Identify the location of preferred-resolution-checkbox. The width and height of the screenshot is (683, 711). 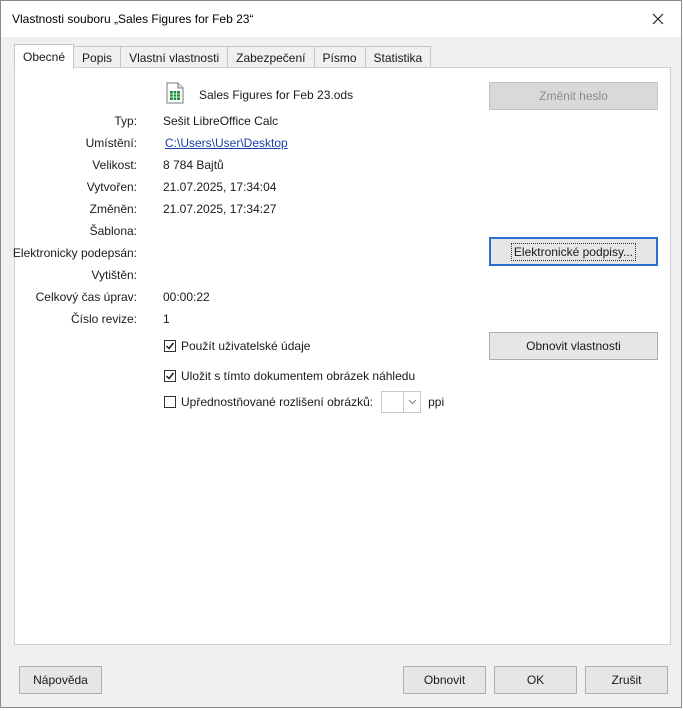
(170, 402).